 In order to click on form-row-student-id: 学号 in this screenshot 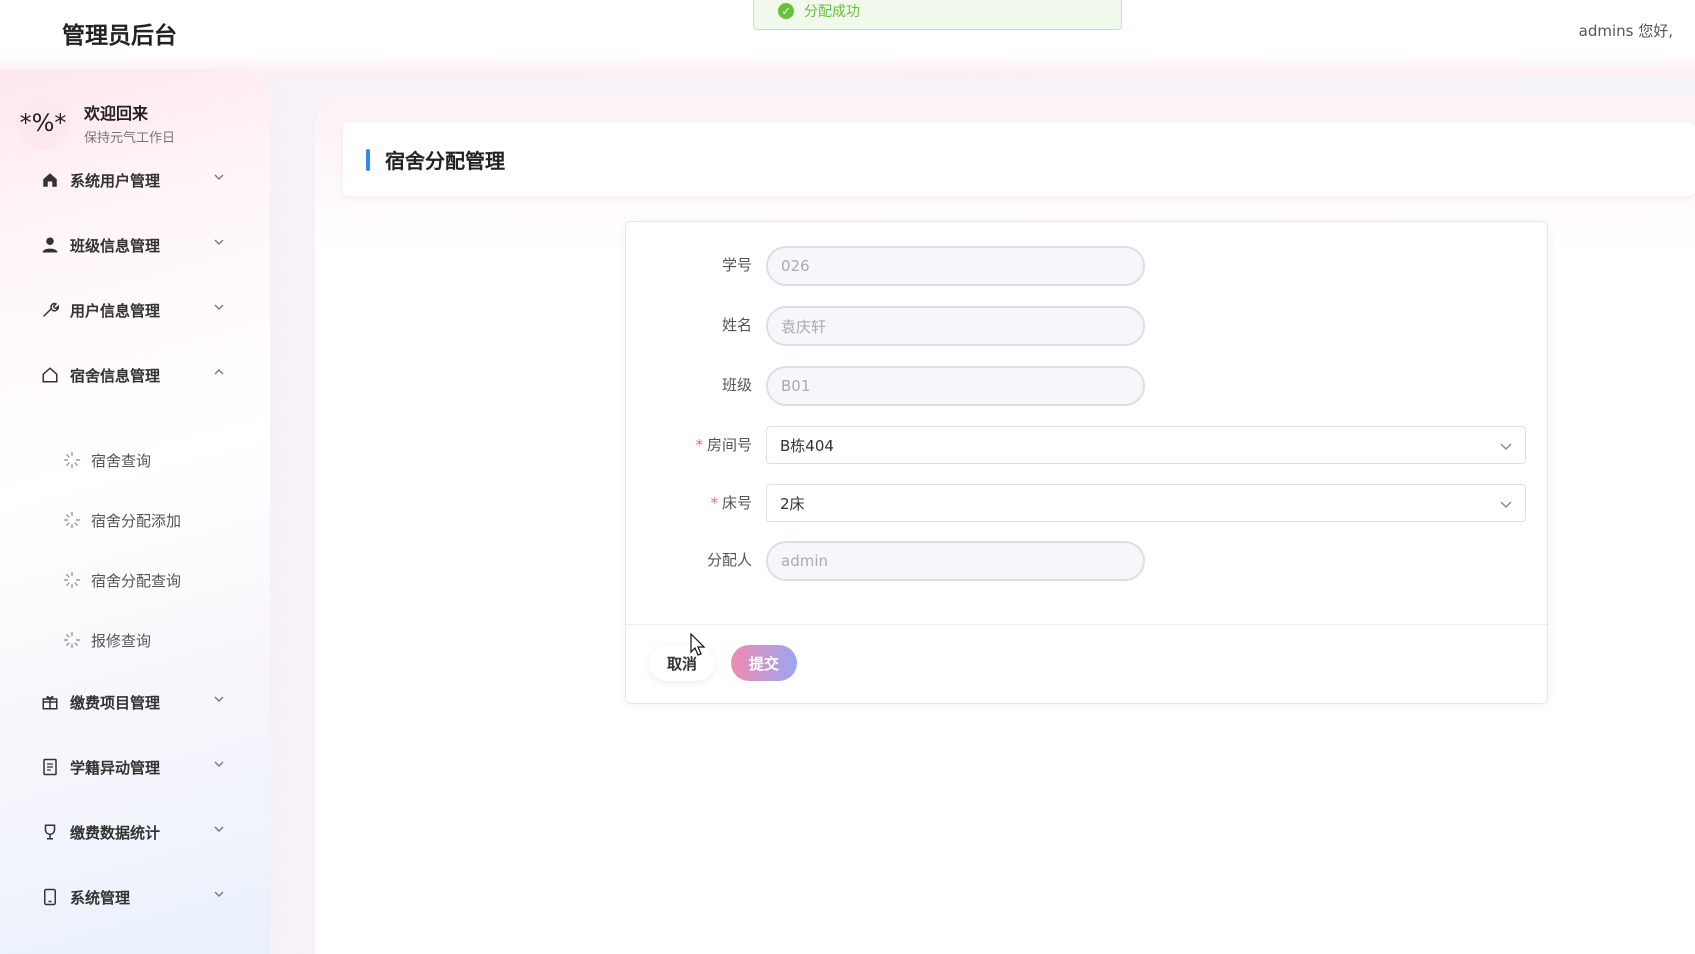, I will do `click(1087, 266)`.